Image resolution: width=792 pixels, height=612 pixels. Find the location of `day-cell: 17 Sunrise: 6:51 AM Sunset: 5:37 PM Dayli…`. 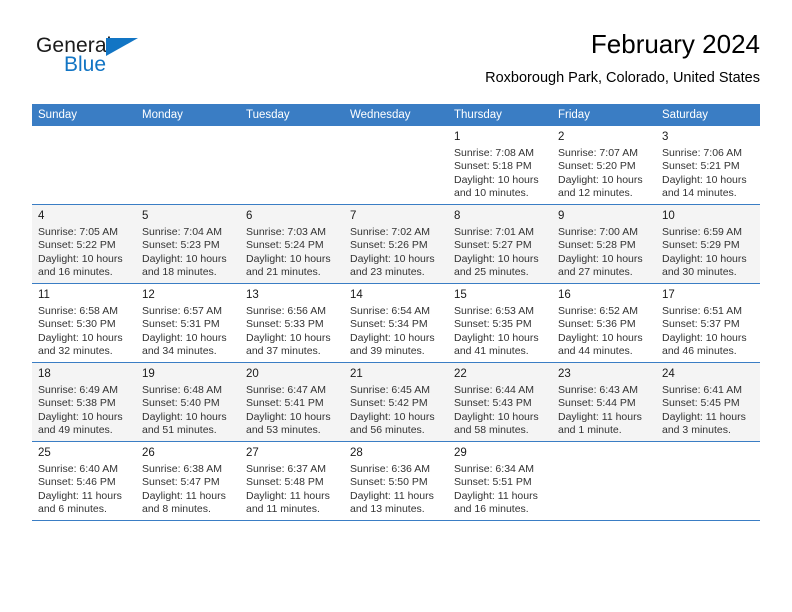

day-cell: 17 Sunrise: 6:51 AM Sunset: 5:37 PM Dayli… is located at coordinates (708, 323).